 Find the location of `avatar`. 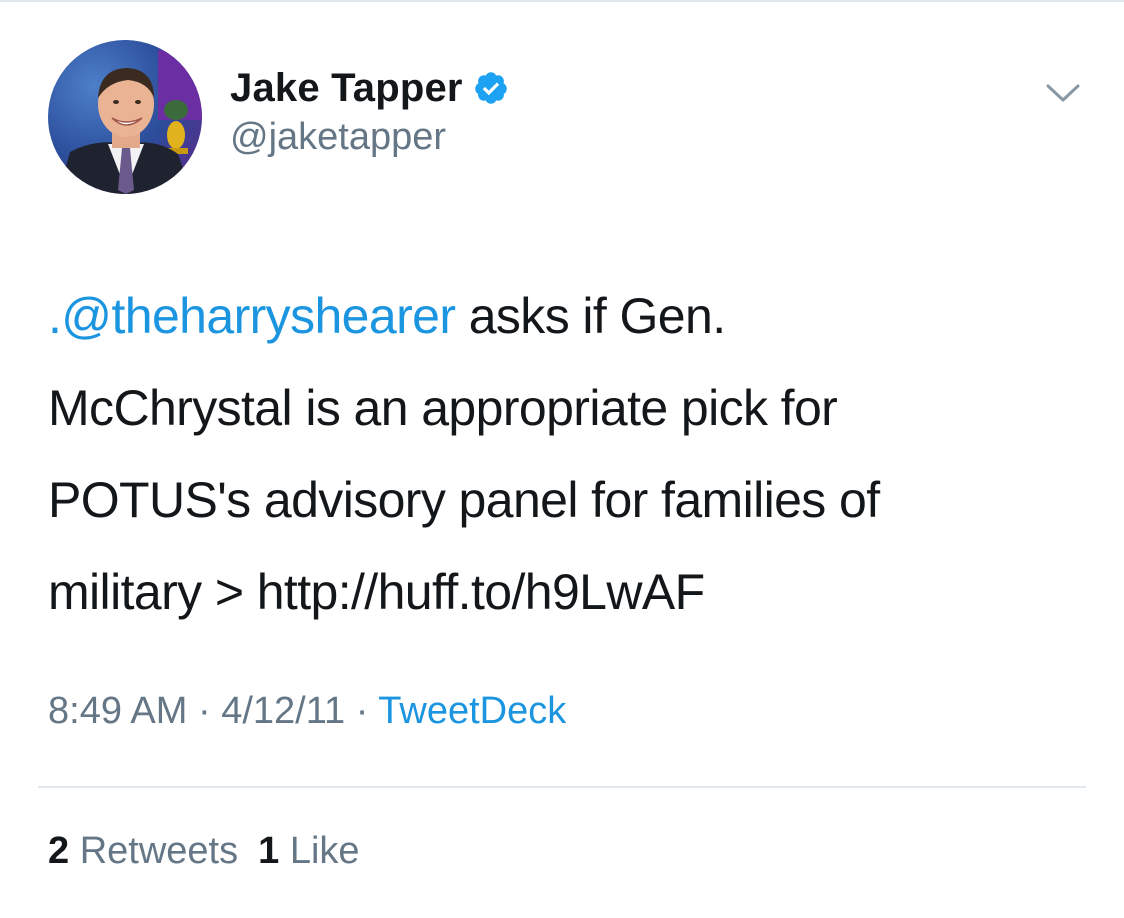

avatar is located at coordinates (125, 117).